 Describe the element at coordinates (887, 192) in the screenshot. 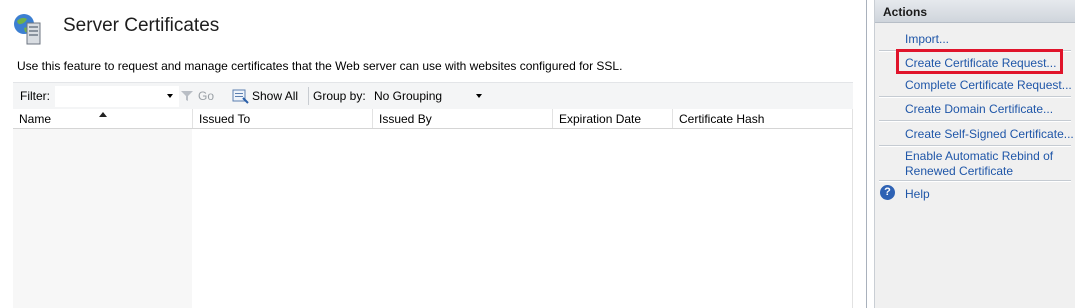

I see `help-icon: ?` at that location.